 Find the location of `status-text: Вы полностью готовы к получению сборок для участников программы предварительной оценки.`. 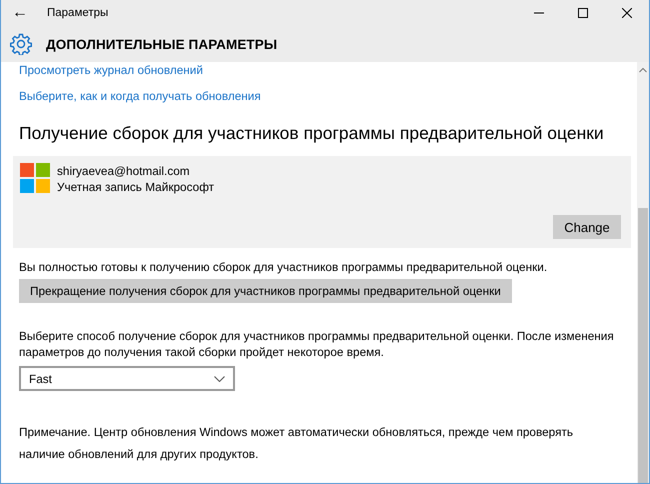

status-text: Вы полностью готовы к получению сборок для участников программы предварительной оценки. is located at coordinates (283, 267).